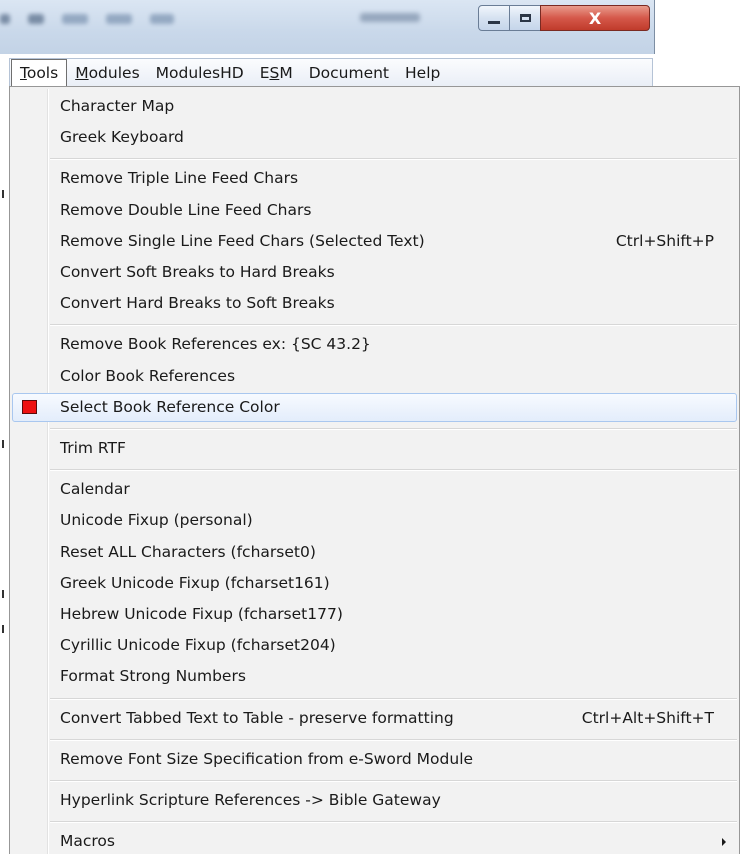 Image resolution: width=742 pixels, height=856 pixels. What do you see at coordinates (374, 344) in the screenshot?
I see `menu-item-remove-book-references-ex-sc-43-2: Remove Book References ex: {SC 43.2}` at bounding box center [374, 344].